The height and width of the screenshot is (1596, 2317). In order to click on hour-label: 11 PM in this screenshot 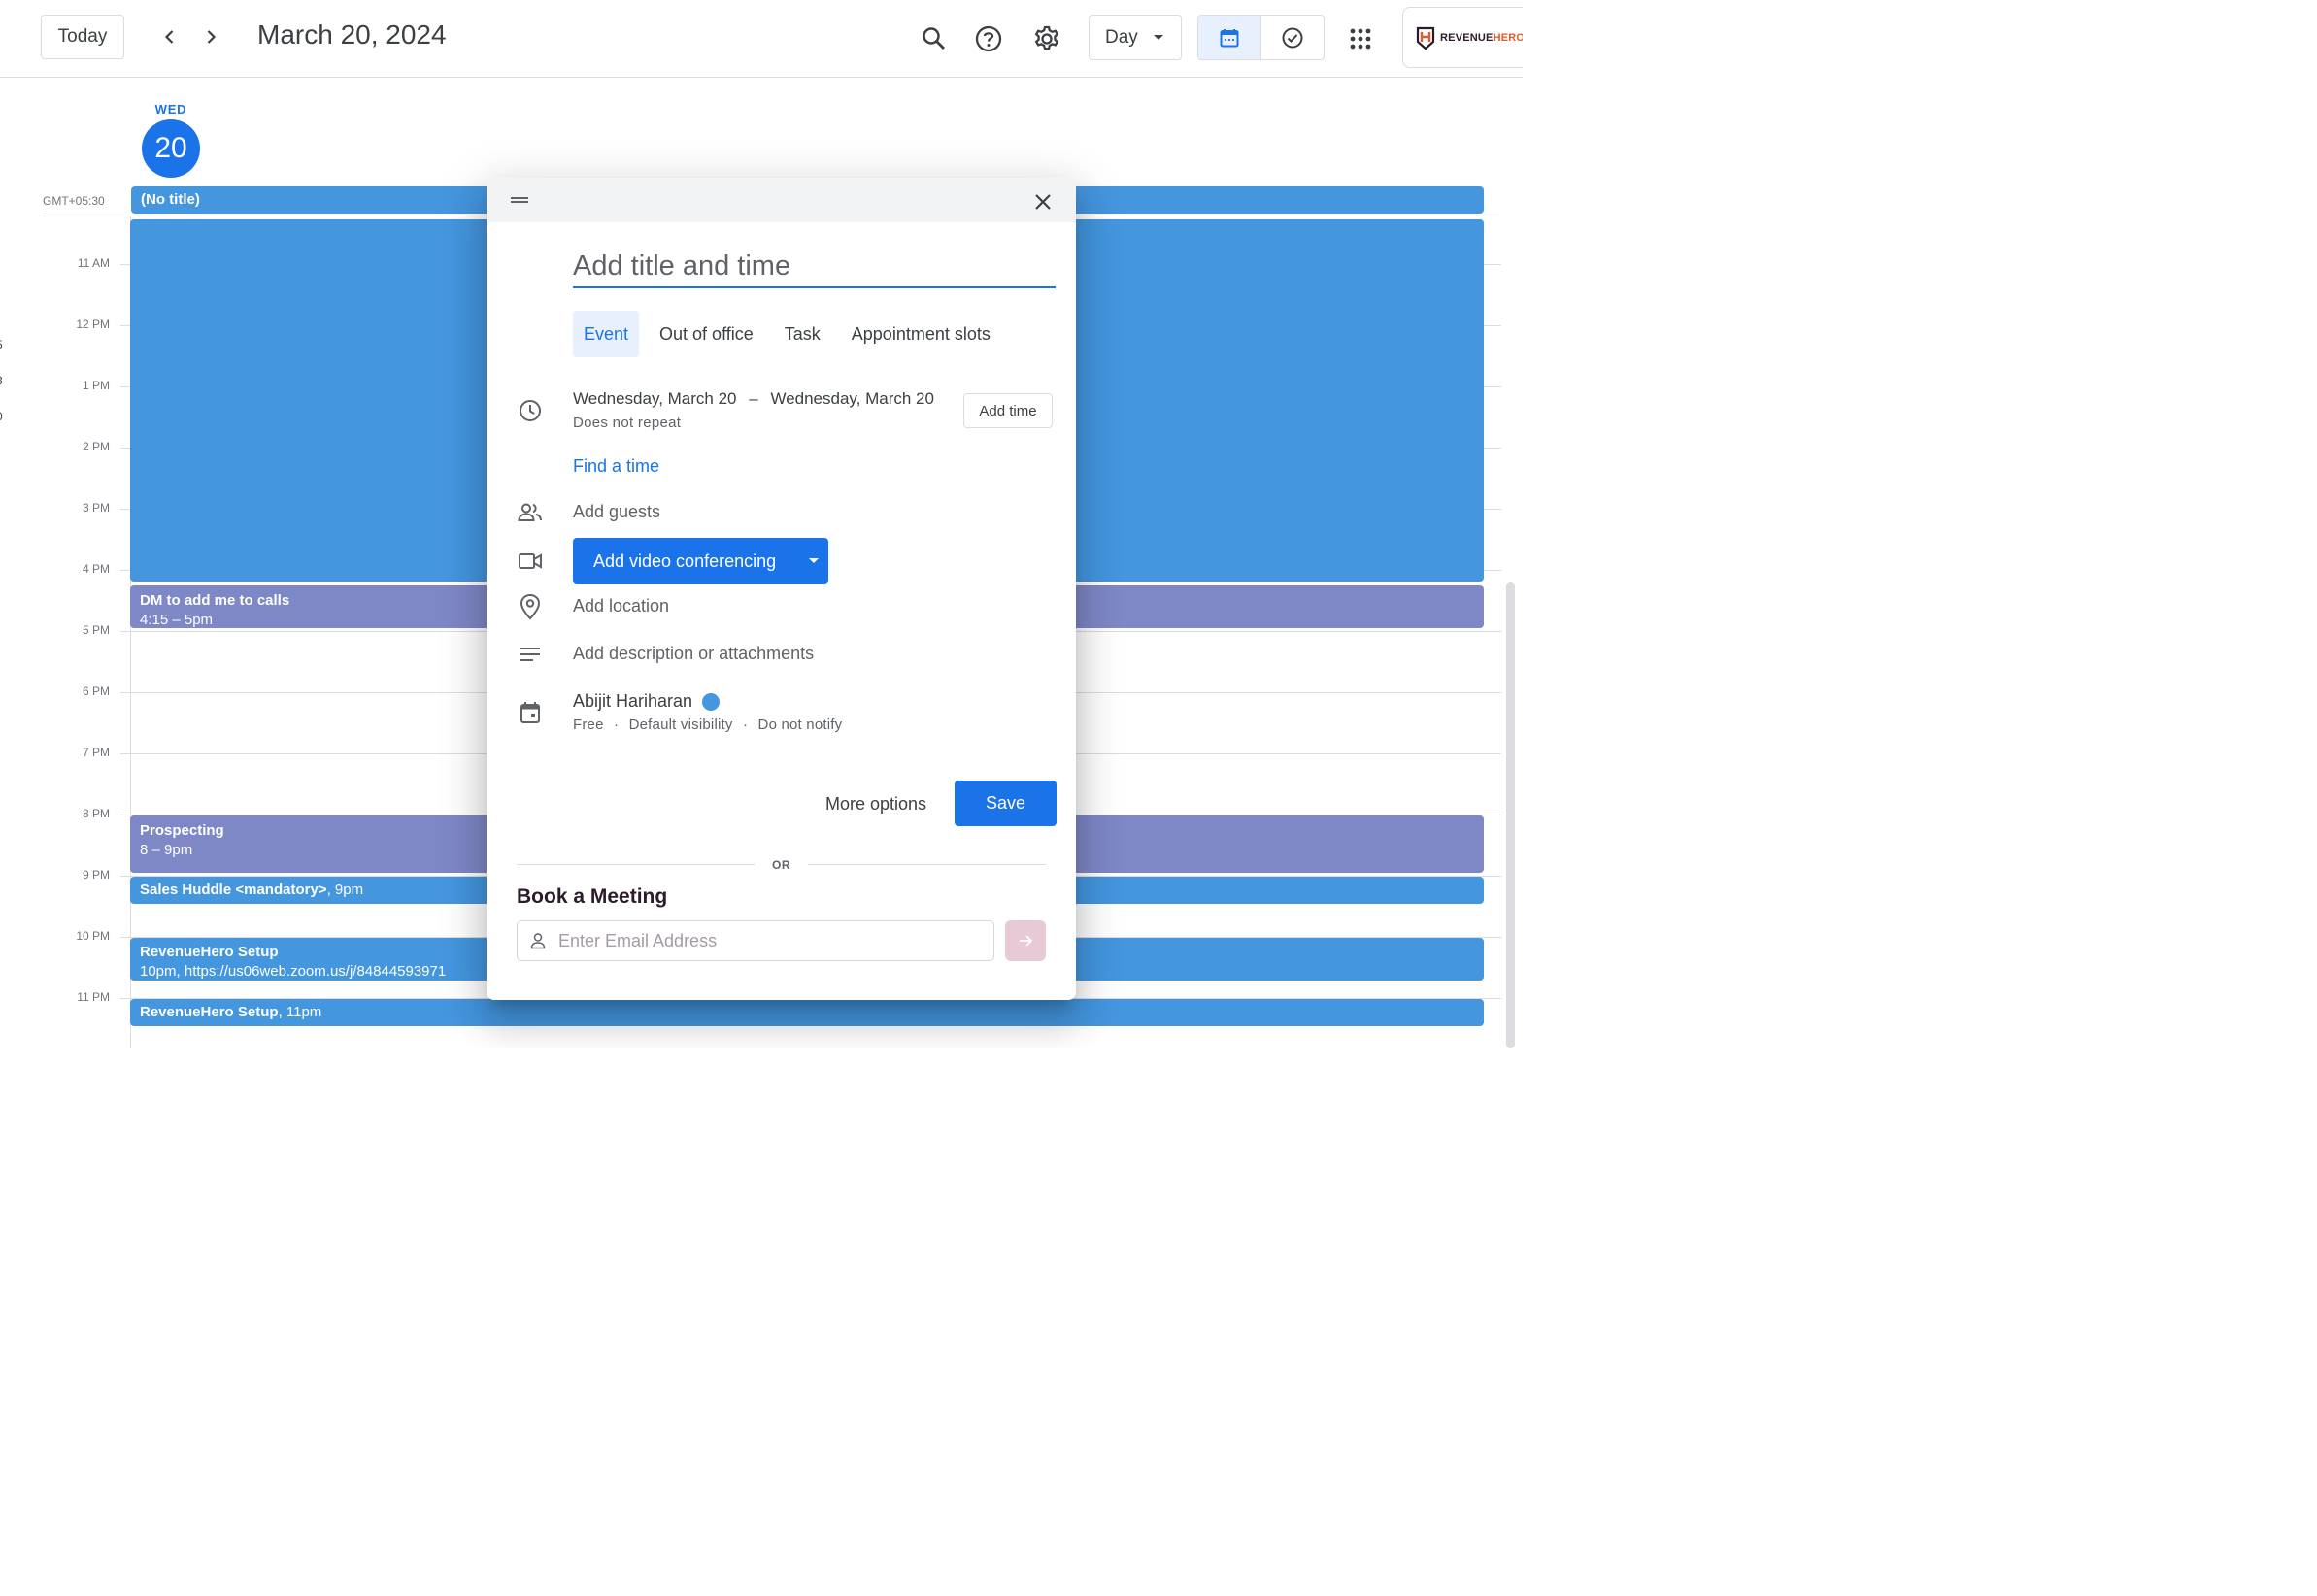, I will do `click(93, 997)`.